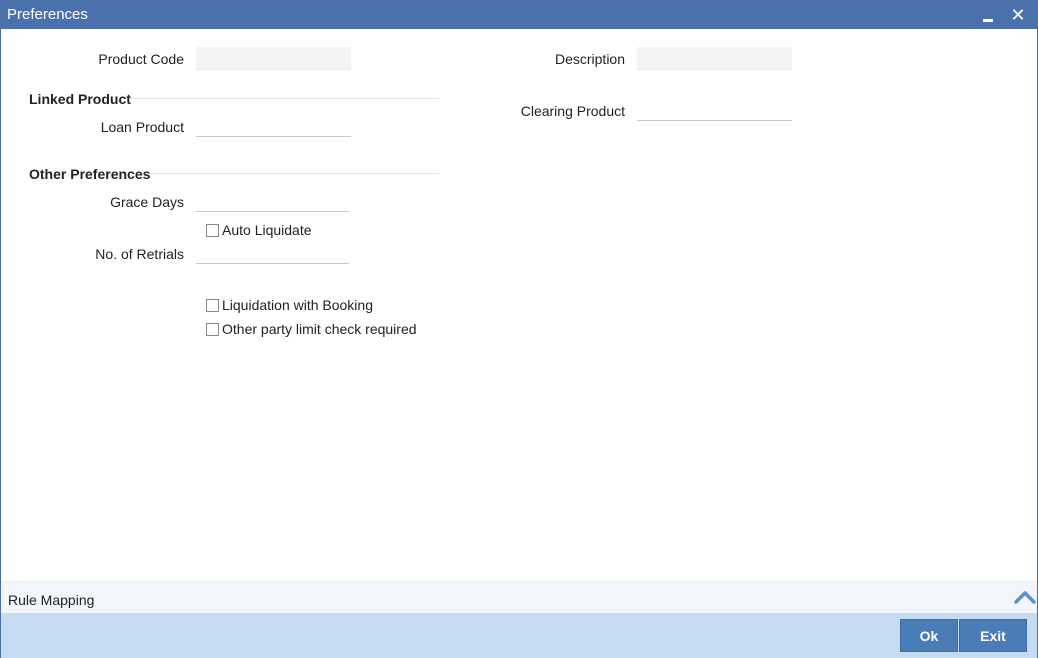  Describe the element at coordinates (273, 125) in the screenshot. I see `loan-product-field` at that location.